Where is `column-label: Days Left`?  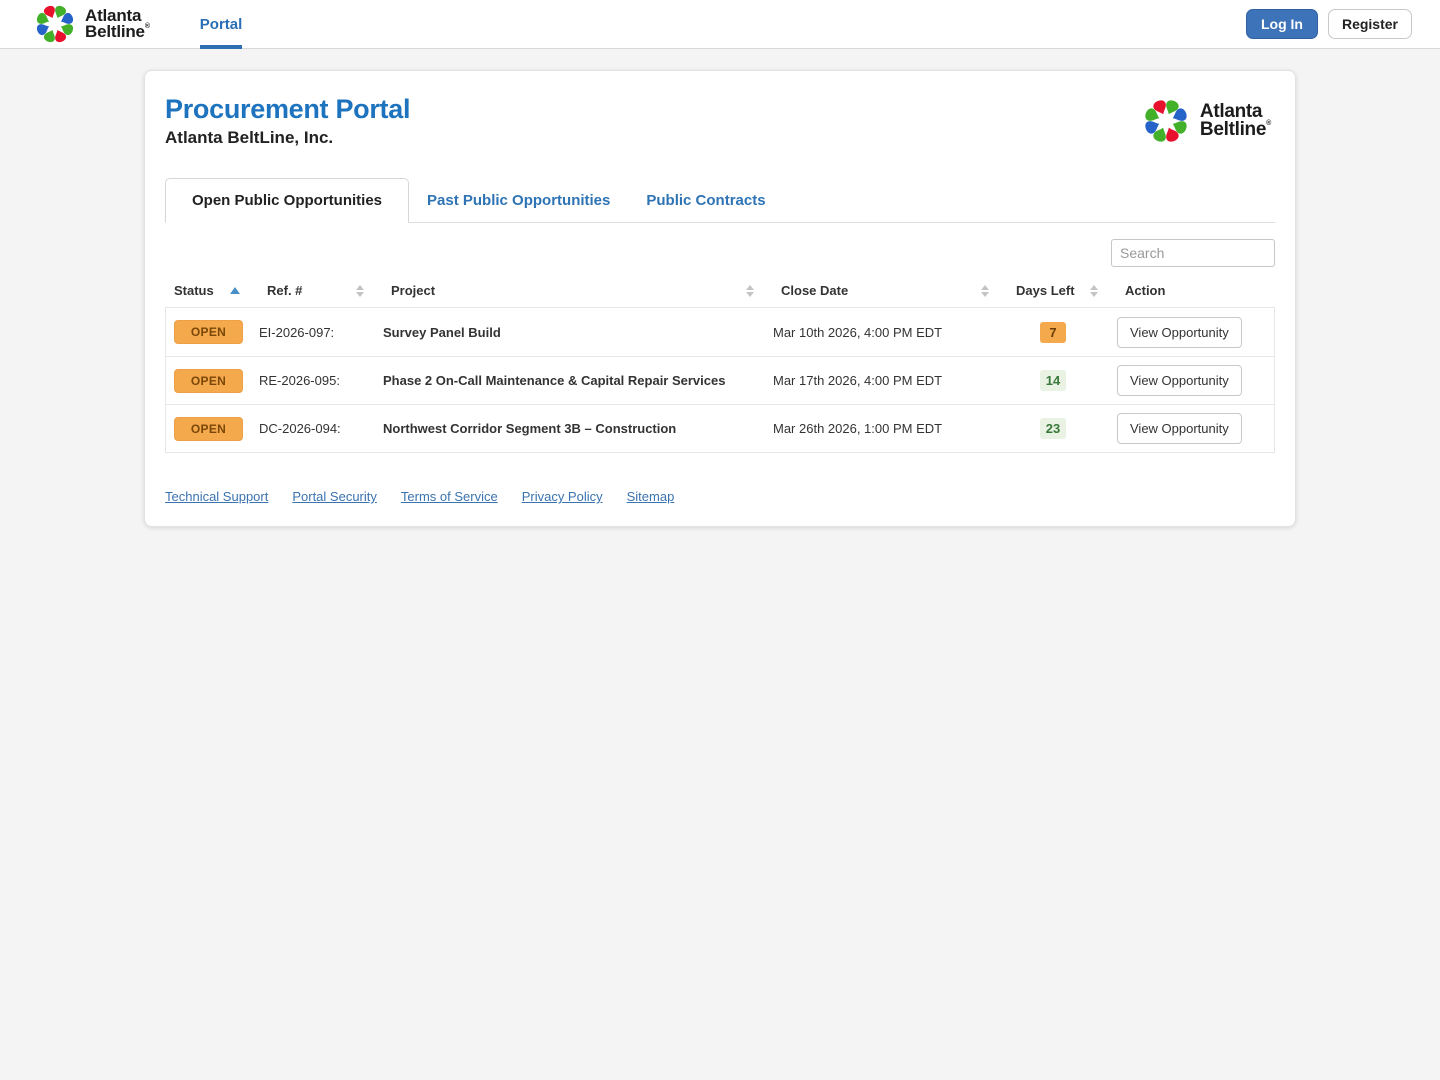
column-label: Days Left is located at coordinates (1045, 290).